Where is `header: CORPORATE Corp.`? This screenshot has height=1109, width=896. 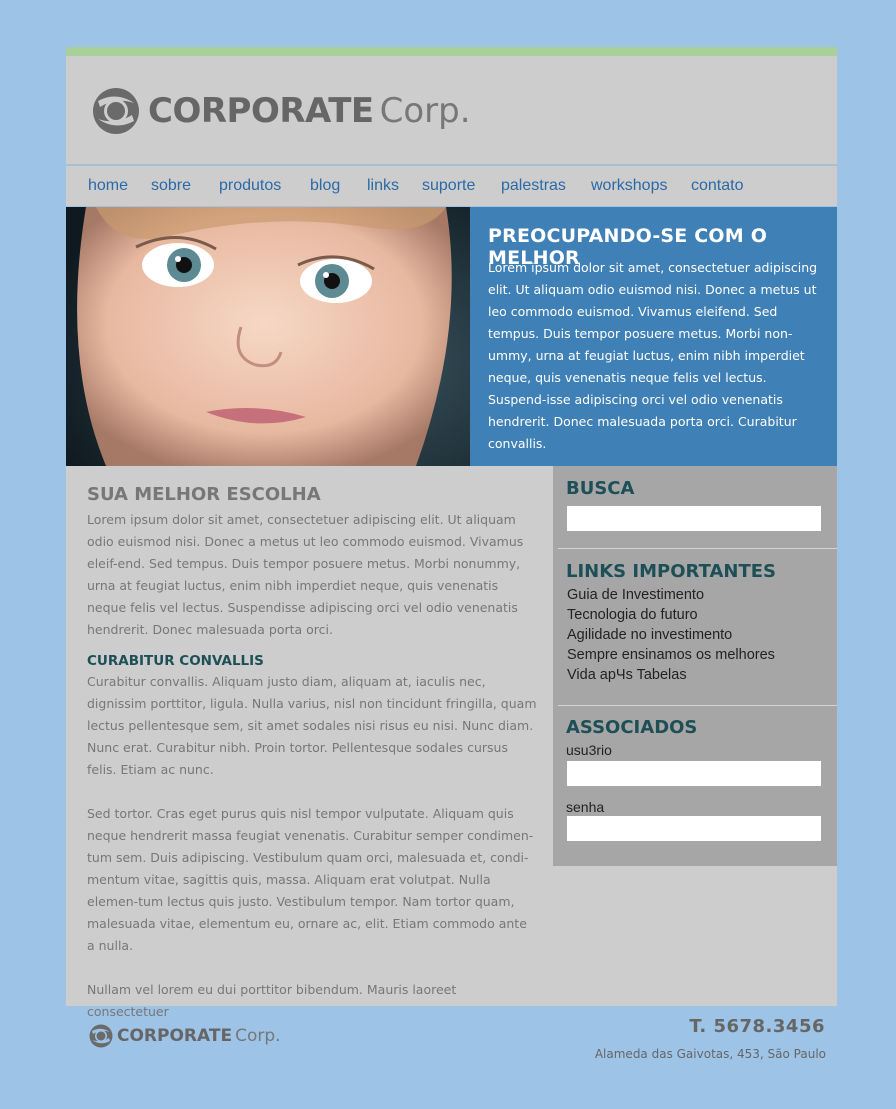
header: CORPORATE Corp. is located at coordinates (451, 110).